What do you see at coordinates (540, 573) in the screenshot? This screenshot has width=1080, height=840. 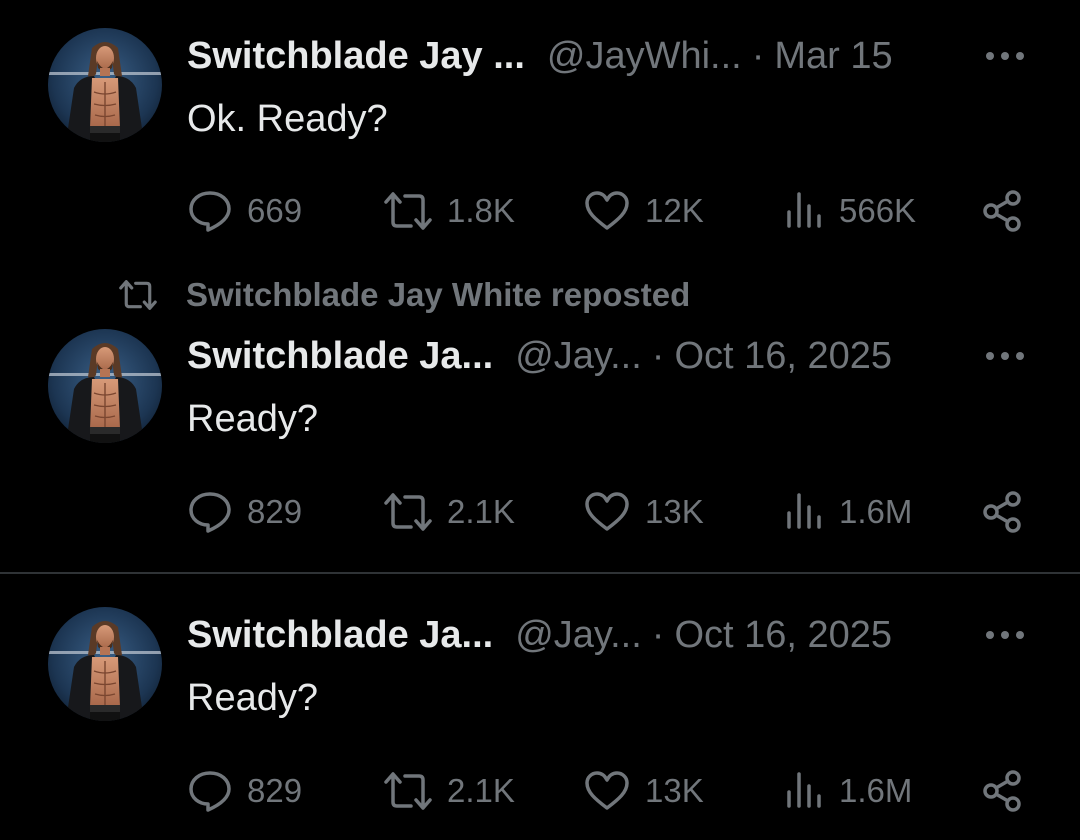 I see `divider` at bounding box center [540, 573].